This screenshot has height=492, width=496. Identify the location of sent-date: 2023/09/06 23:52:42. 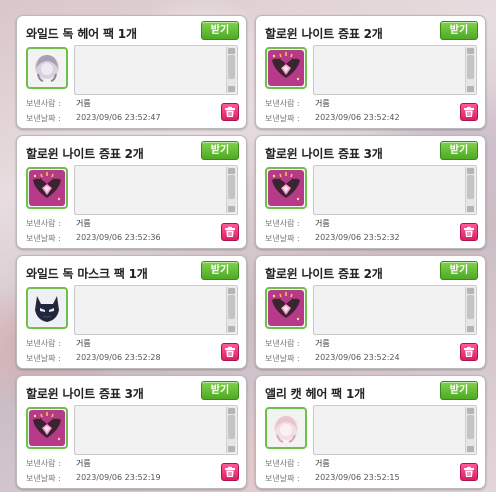
(357, 117).